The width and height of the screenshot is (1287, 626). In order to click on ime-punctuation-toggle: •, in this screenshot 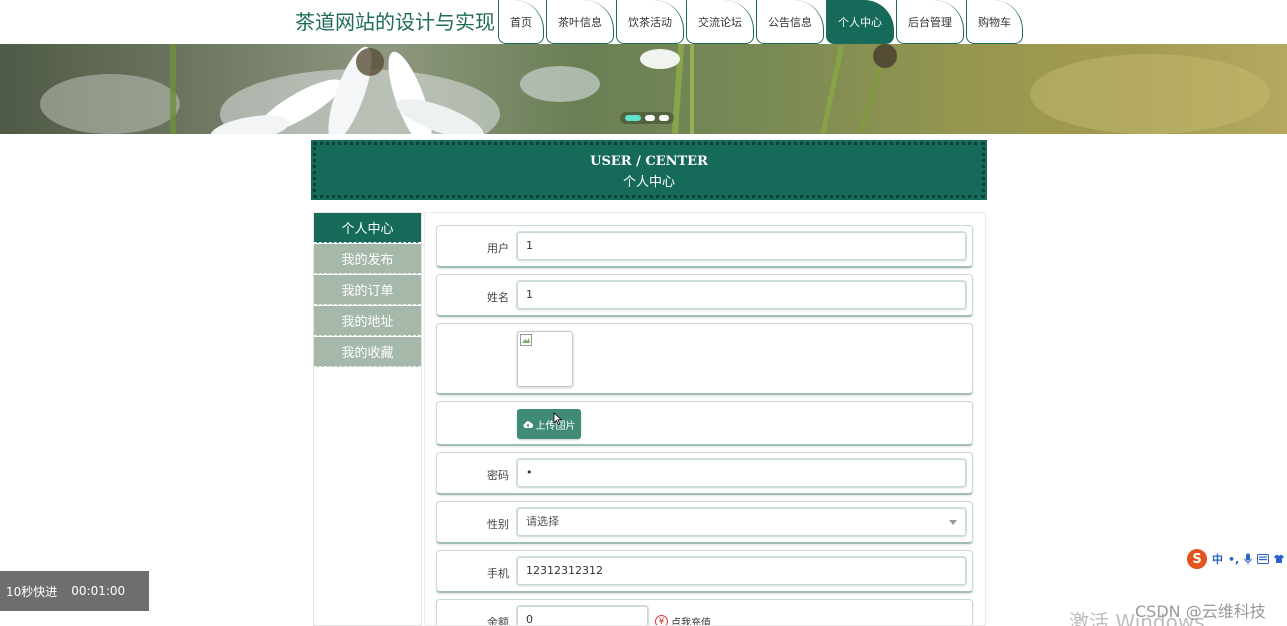, I will do `click(1233, 559)`.